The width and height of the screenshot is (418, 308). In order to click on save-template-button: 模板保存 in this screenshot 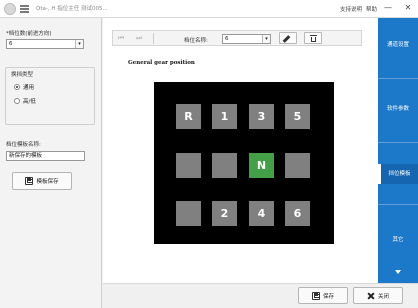, I will do `click(42, 181)`.